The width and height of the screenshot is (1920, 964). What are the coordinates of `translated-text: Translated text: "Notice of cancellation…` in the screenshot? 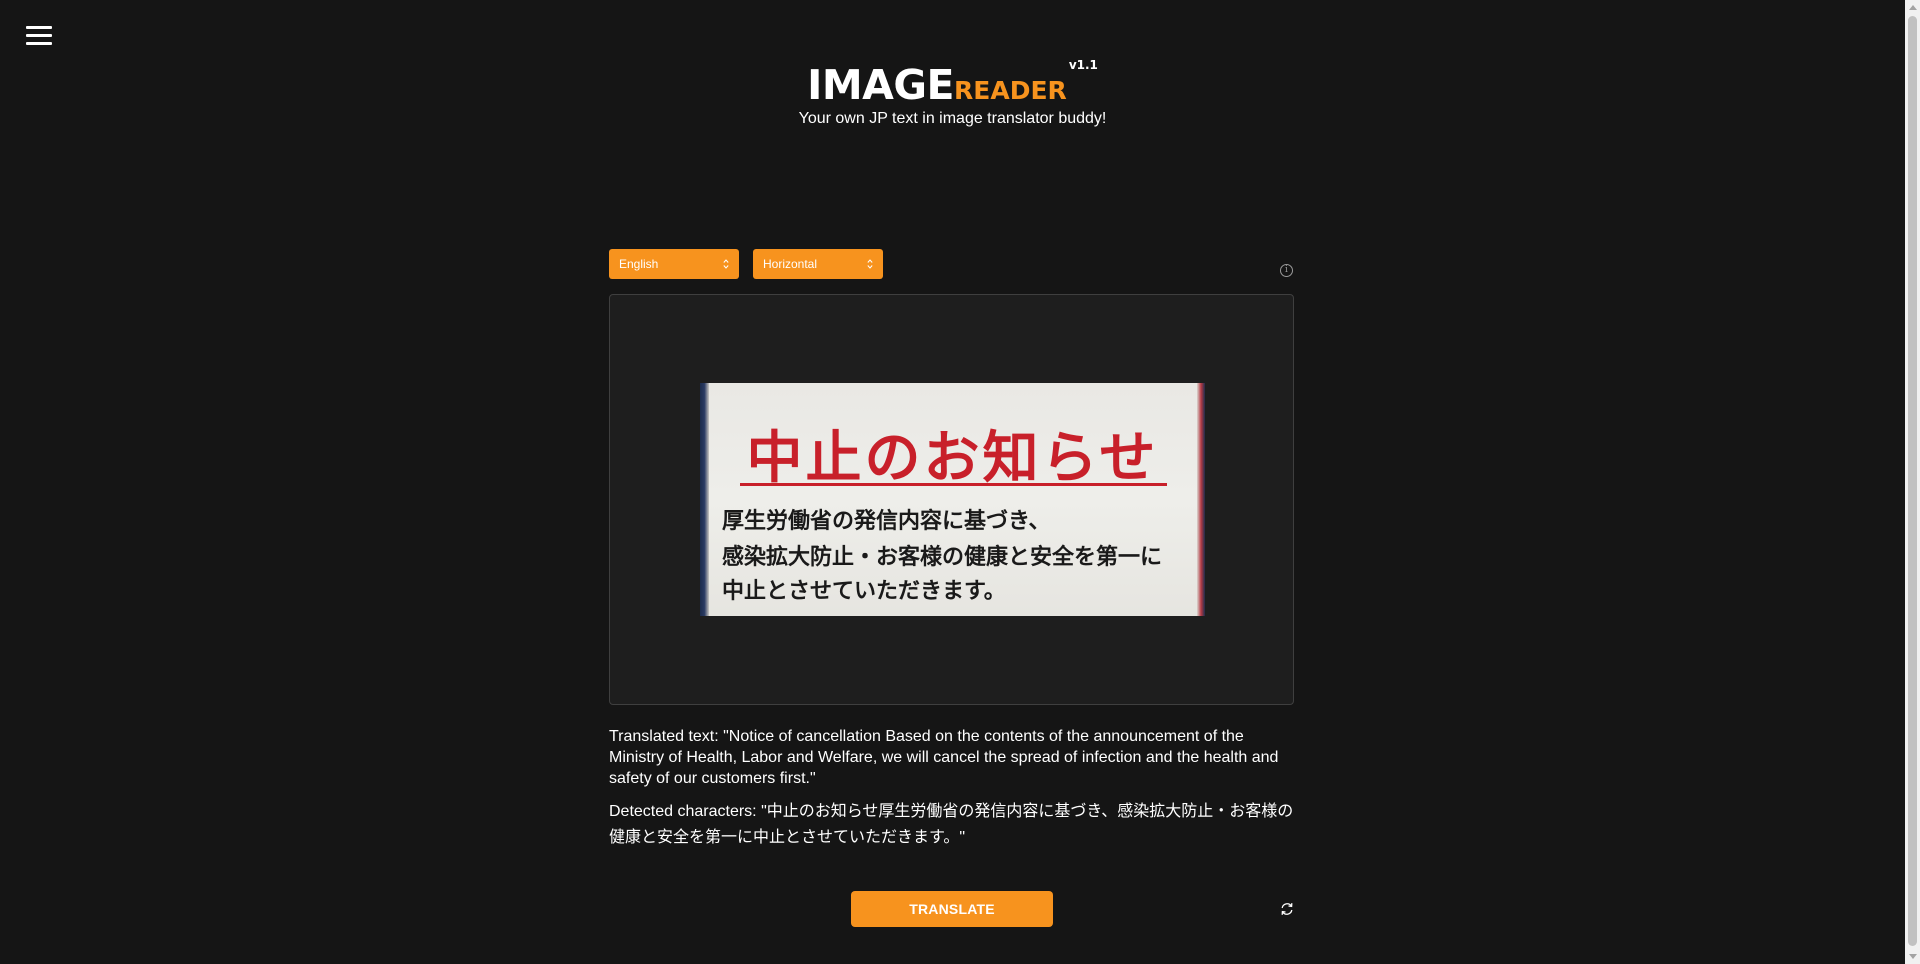 It's located at (944, 757).